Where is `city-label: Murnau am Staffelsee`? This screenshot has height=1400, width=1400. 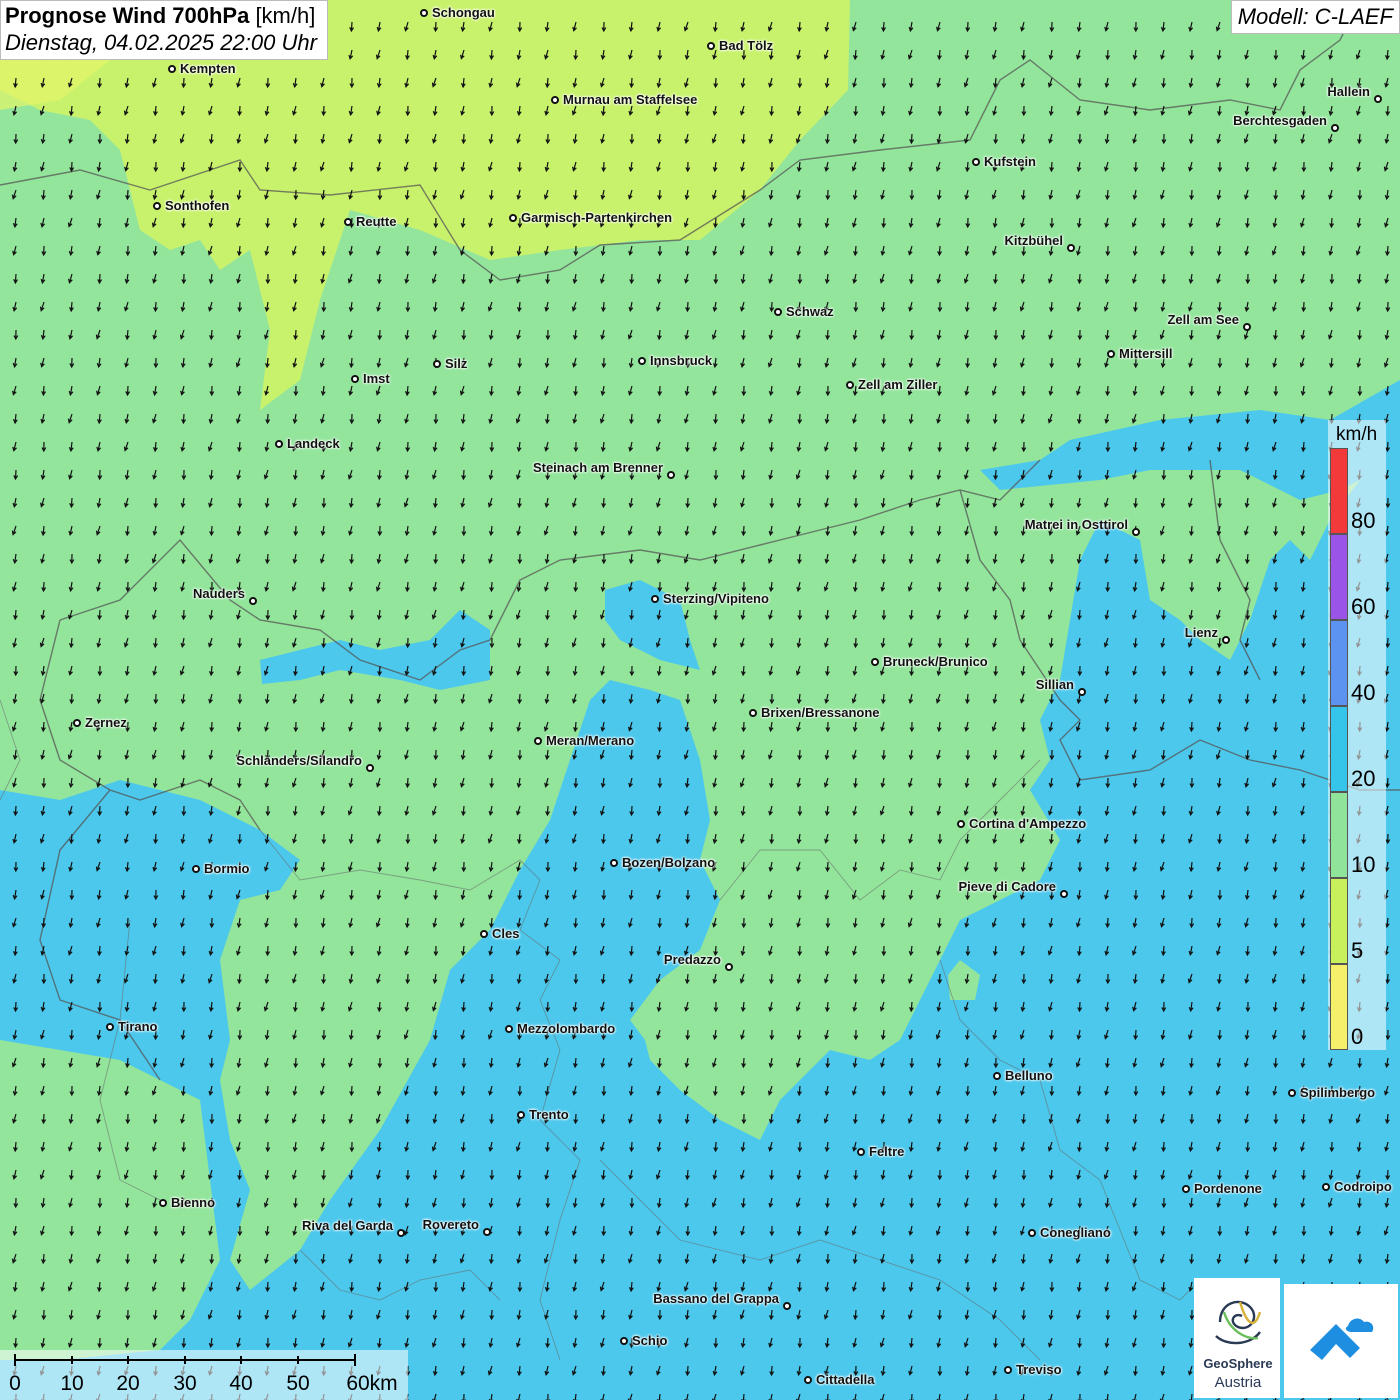
city-label: Murnau am Staffelsee is located at coordinates (630, 99).